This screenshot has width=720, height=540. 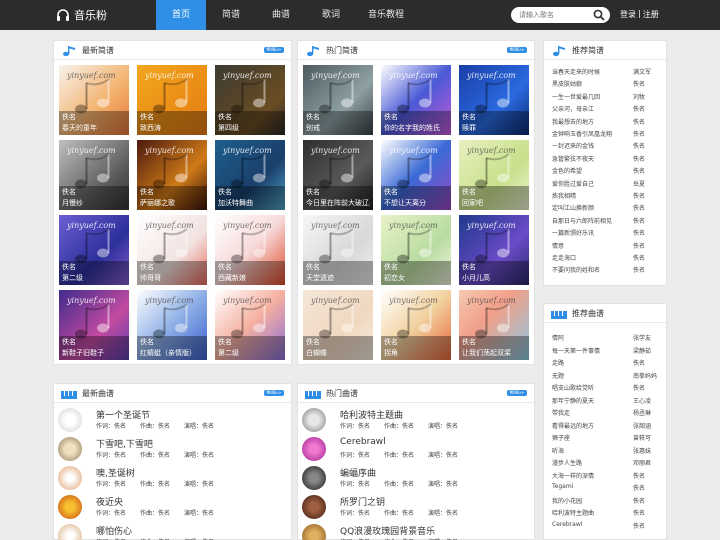 I want to click on artist-name: 满文军, so click(x=649, y=71).